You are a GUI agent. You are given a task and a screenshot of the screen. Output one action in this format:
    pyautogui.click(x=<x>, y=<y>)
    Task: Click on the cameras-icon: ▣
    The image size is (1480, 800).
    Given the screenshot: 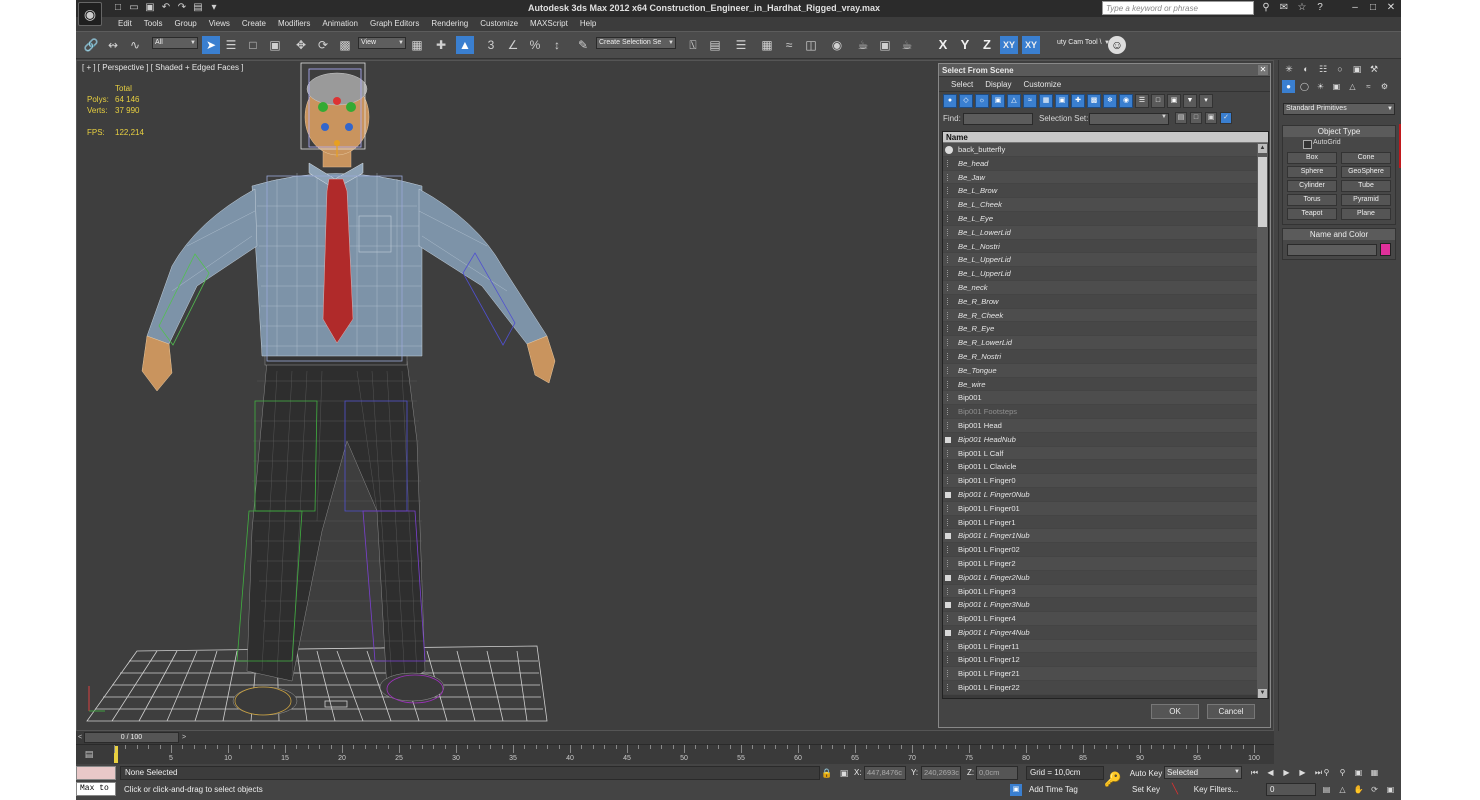 What is the action you would take?
    pyautogui.click(x=1336, y=86)
    